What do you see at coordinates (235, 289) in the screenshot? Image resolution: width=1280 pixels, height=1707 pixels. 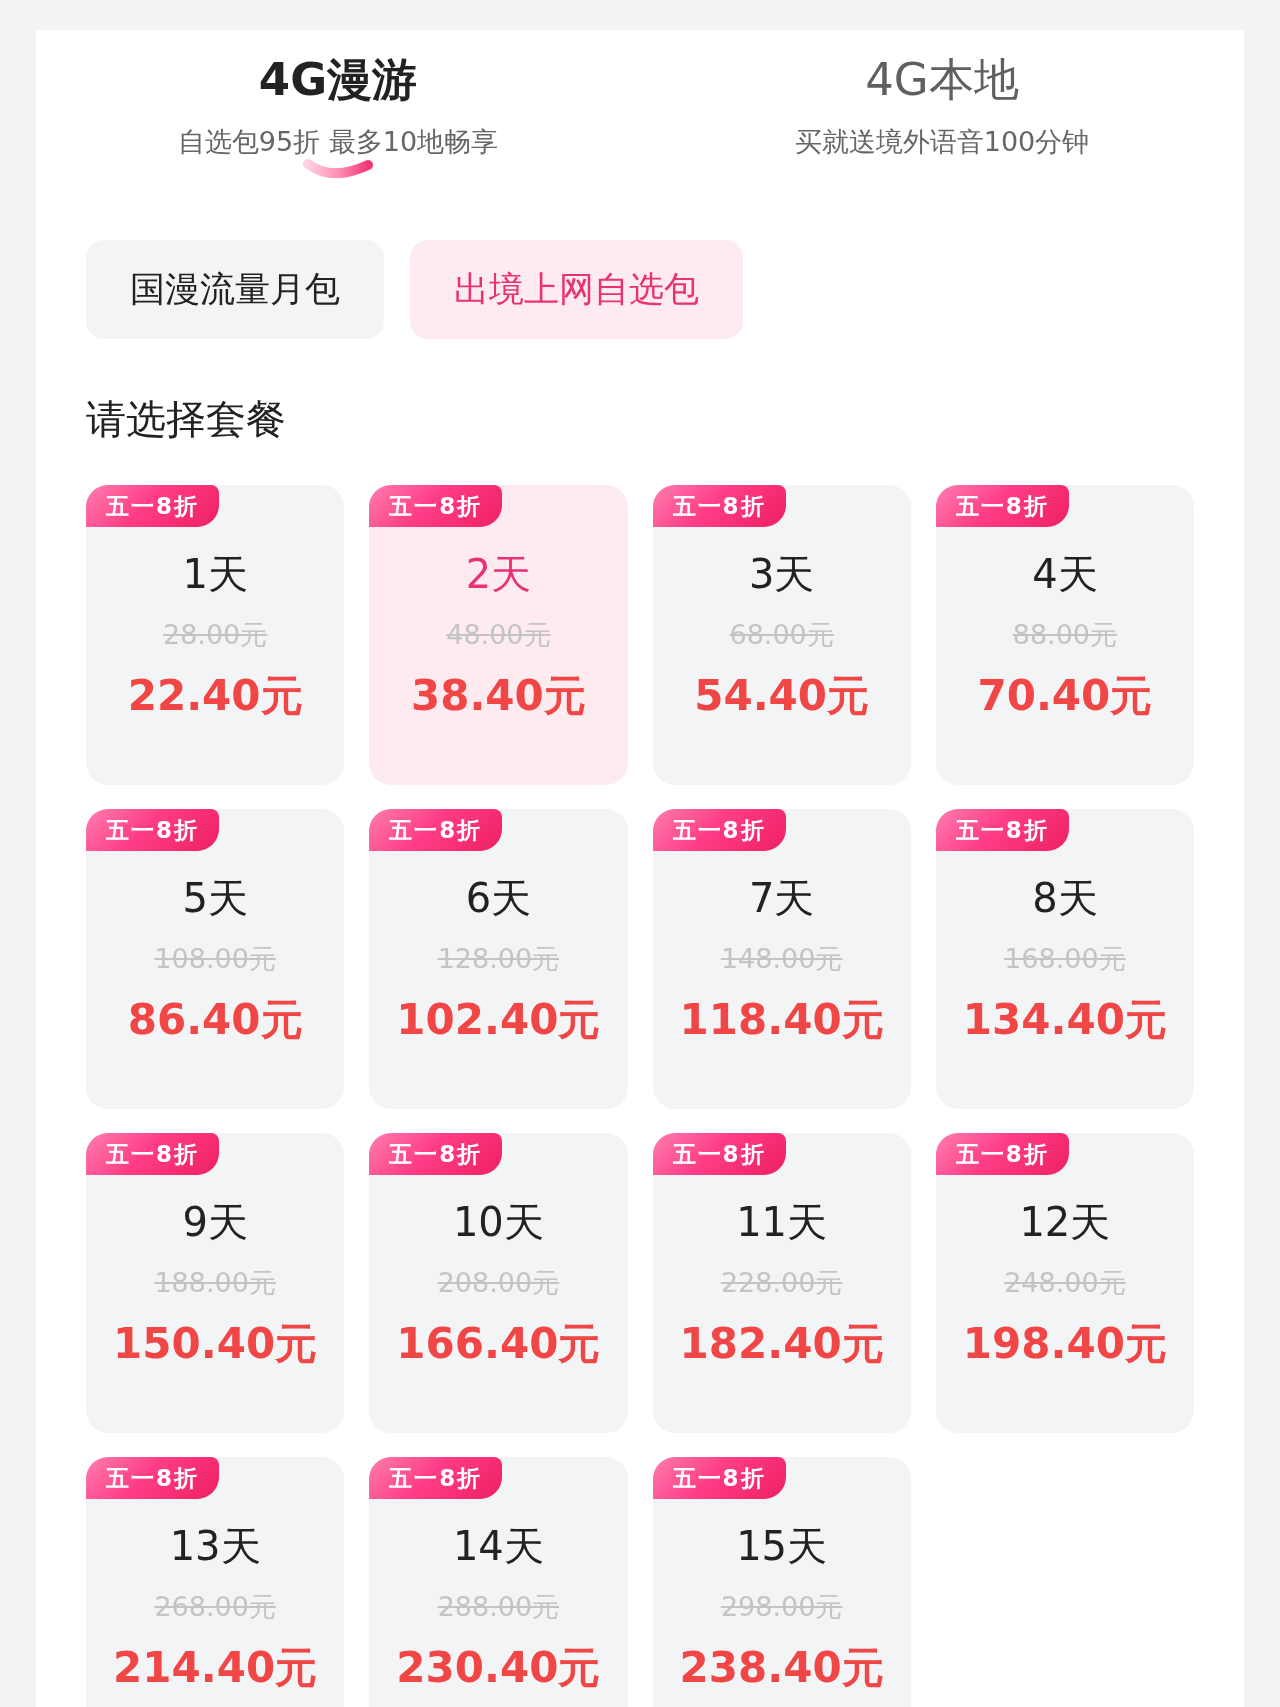 I see `category-chip: 国漫流量月包` at bounding box center [235, 289].